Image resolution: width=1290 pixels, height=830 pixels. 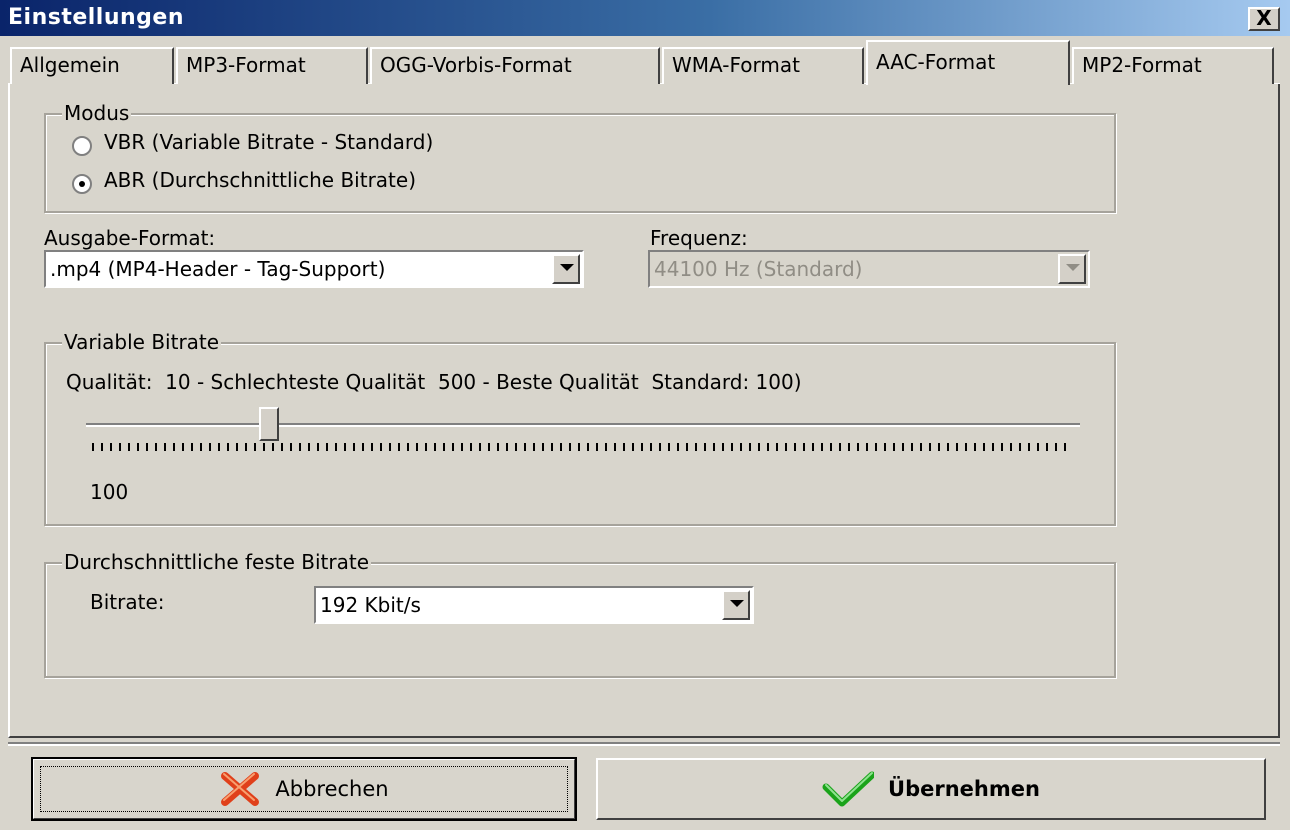 What do you see at coordinates (758, 269) in the screenshot?
I see `frequenz-value: 44100 Hz (Standard)` at bounding box center [758, 269].